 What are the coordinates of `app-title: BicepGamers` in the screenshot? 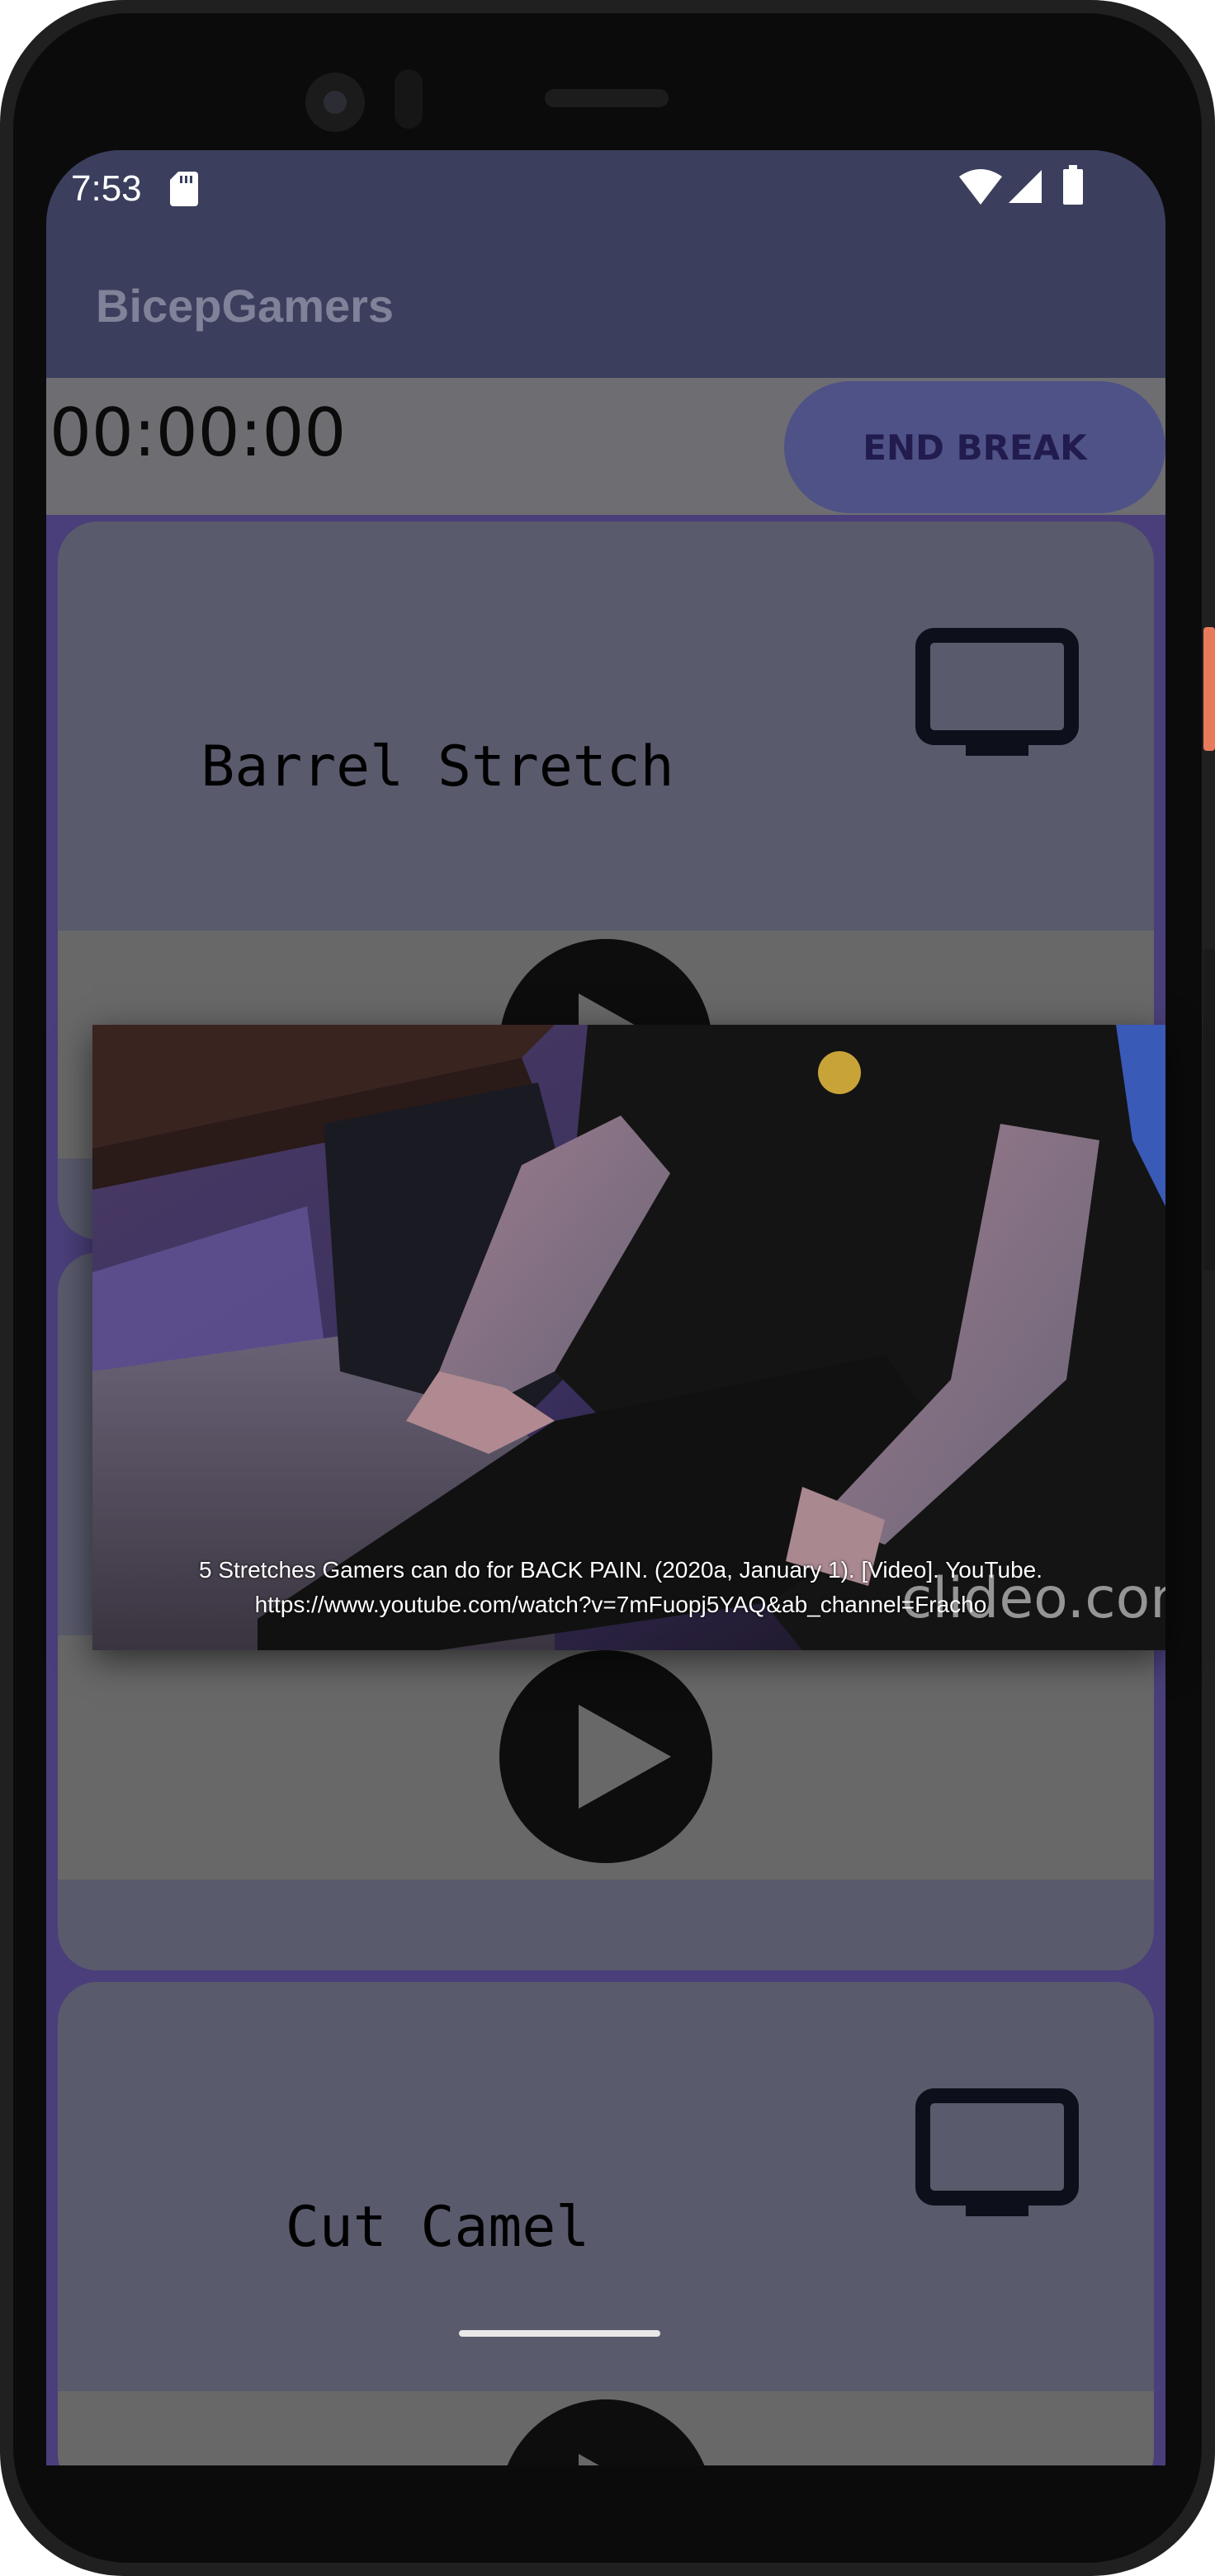 It's located at (245, 306).